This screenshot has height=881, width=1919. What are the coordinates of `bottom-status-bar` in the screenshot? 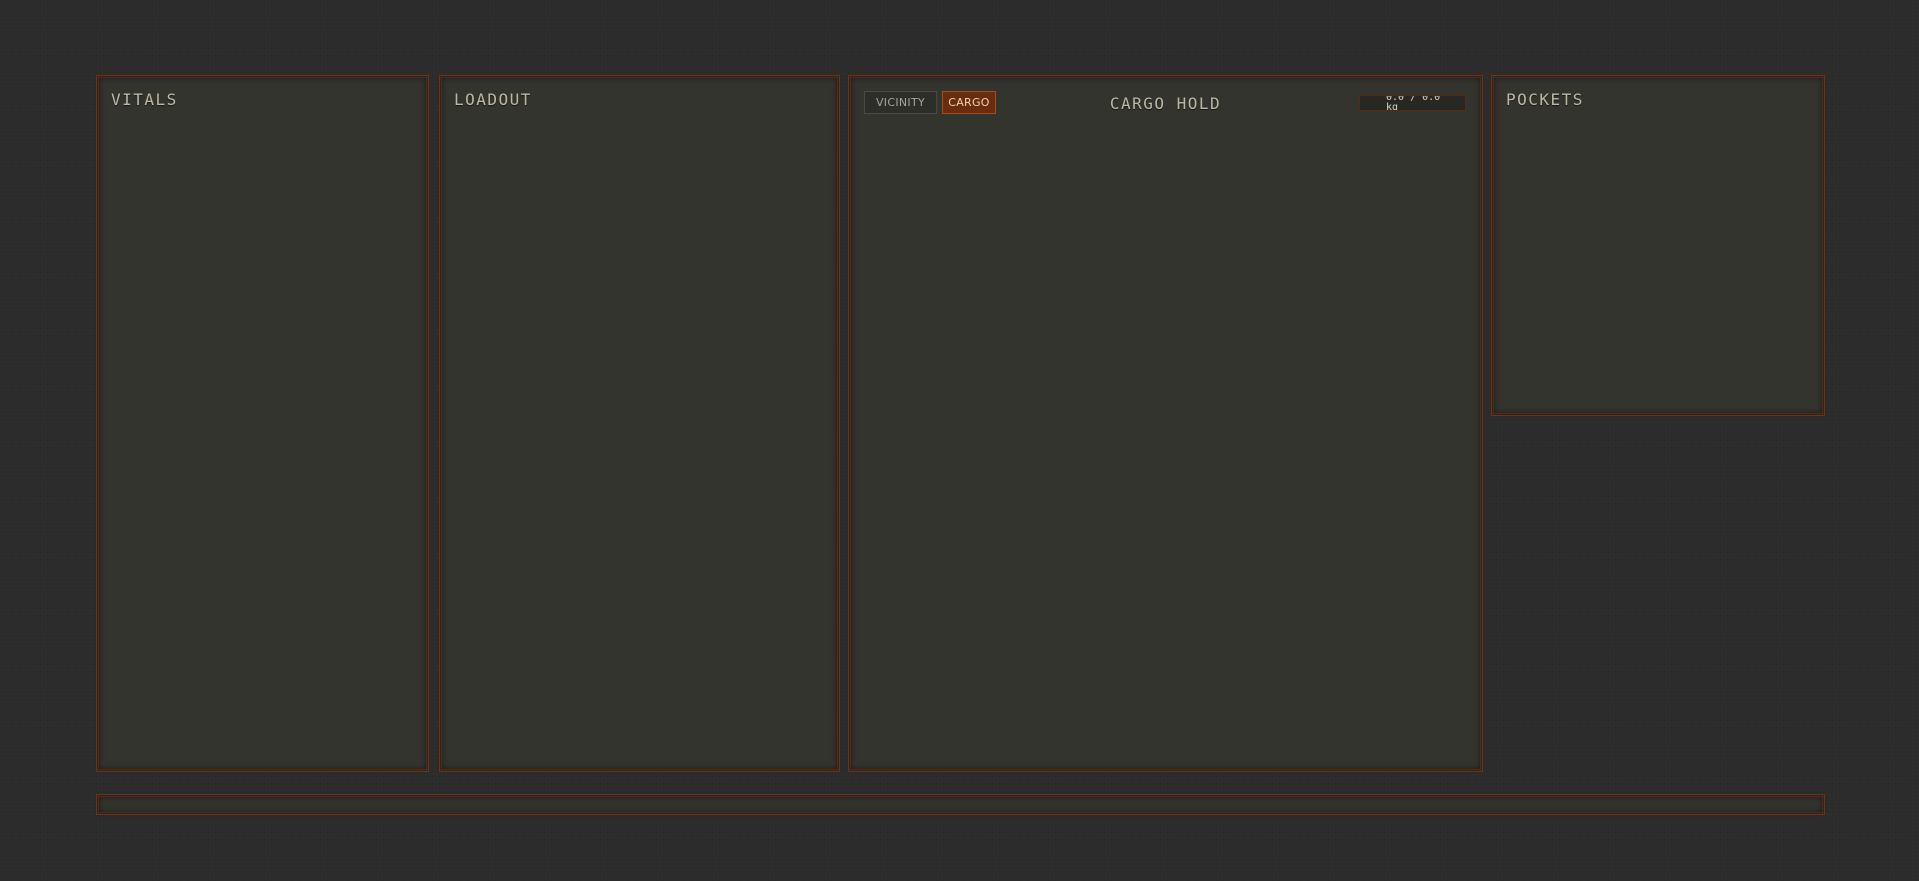 It's located at (960, 804).